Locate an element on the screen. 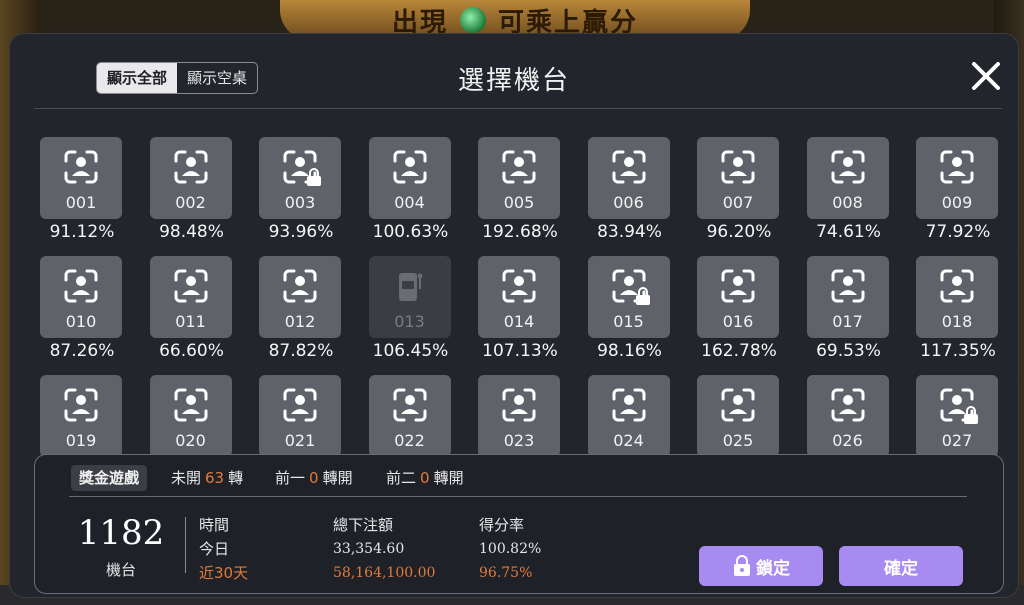 This screenshot has width=1024, height=605. machine-007: 007 96.20% is located at coordinates (739, 193).